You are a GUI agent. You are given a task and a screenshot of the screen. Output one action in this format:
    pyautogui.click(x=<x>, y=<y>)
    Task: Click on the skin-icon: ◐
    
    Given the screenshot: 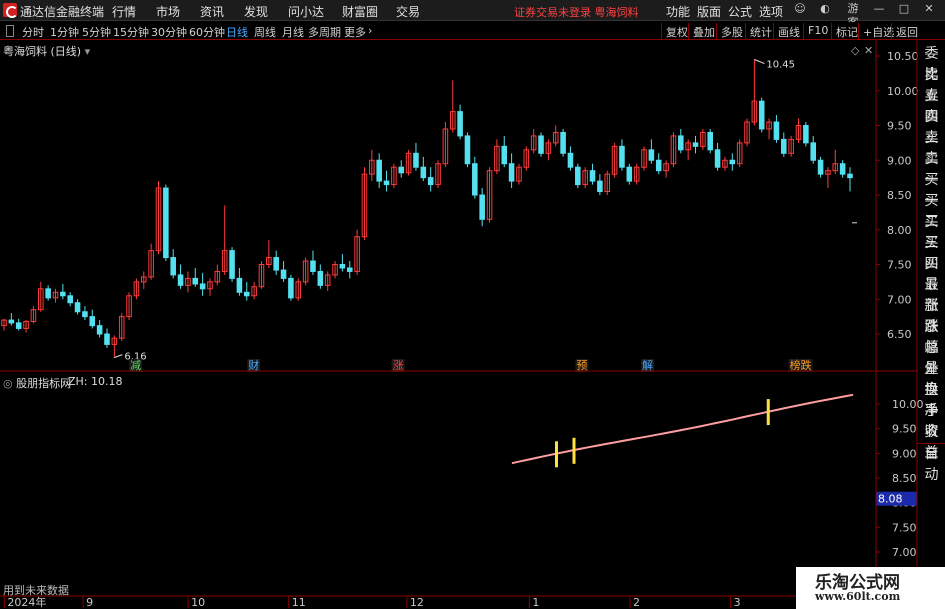 What is the action you would take?
    pyautogui.click(x=825, y=9)
    